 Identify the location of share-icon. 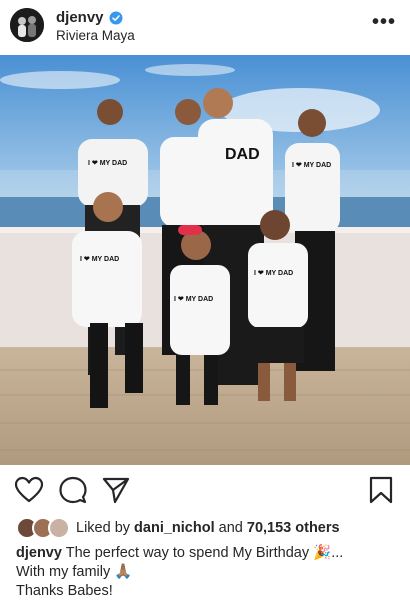
(116, 490).